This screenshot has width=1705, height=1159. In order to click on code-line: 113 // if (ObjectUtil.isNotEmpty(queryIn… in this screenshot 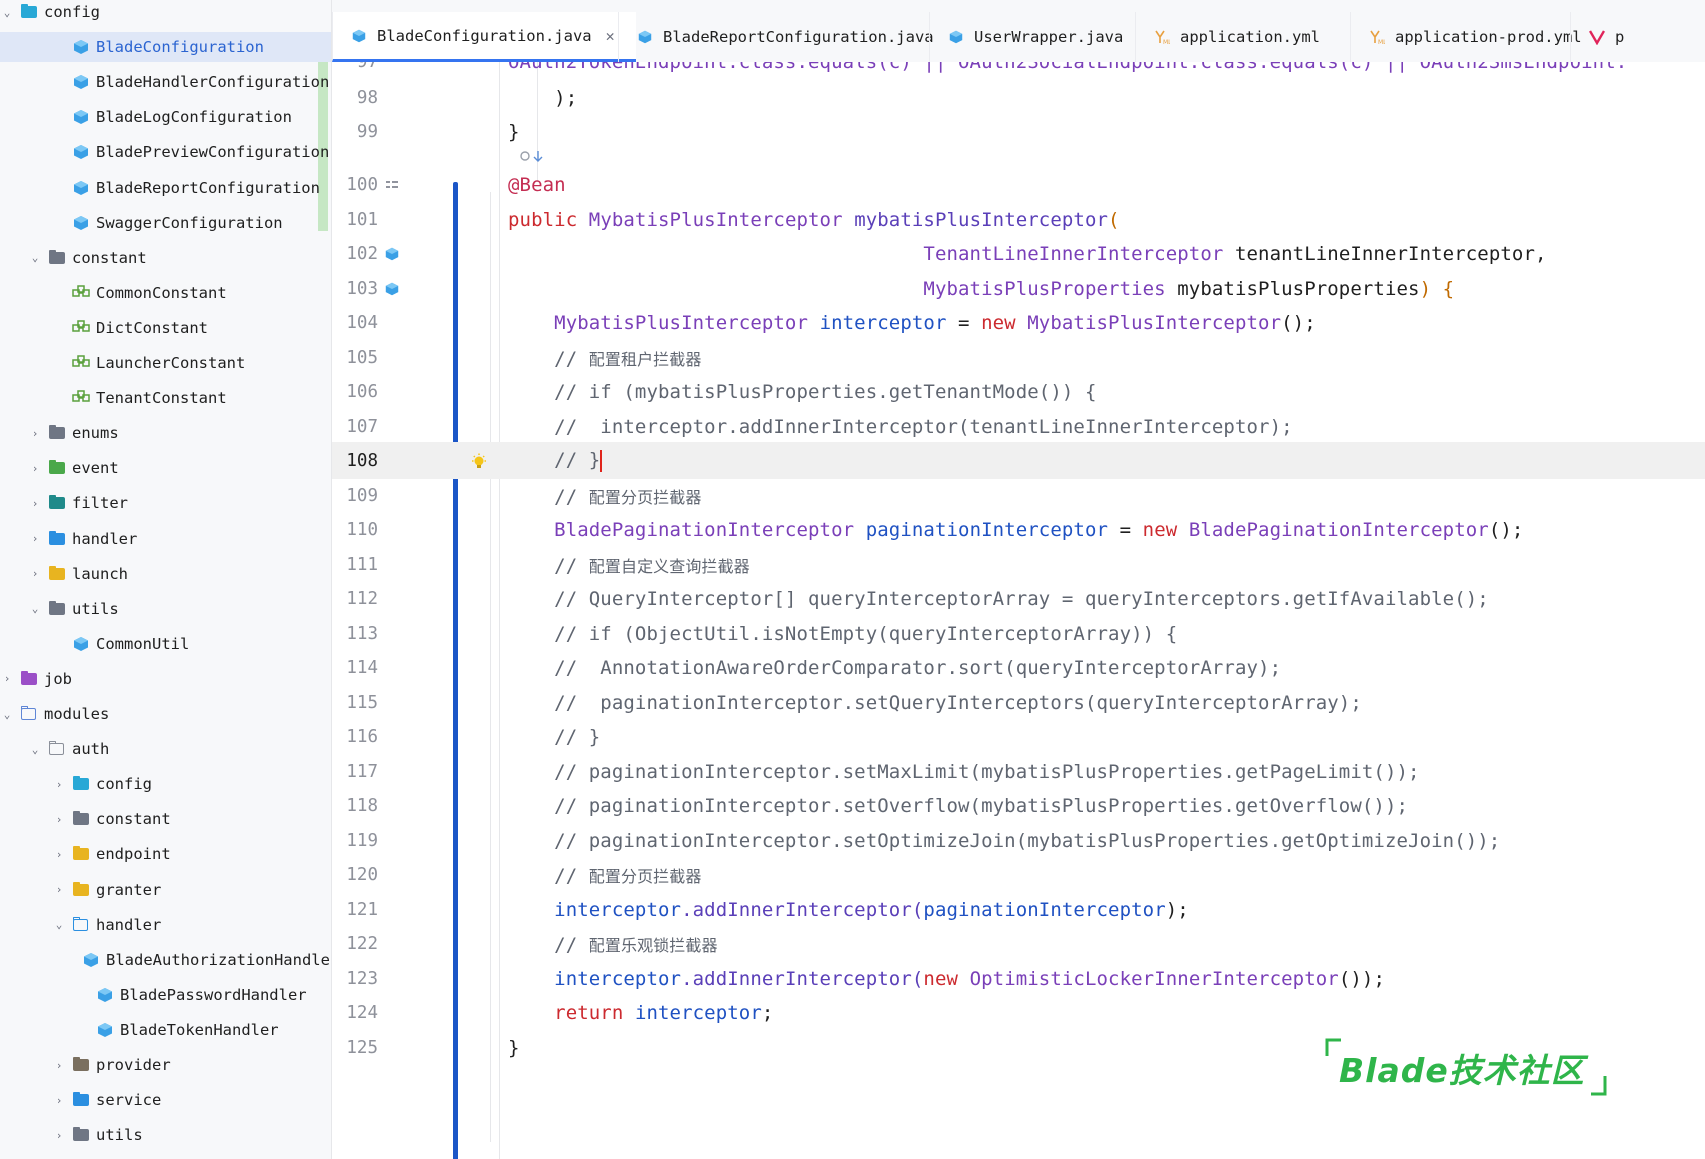, I will do `click(1018, 633)`.